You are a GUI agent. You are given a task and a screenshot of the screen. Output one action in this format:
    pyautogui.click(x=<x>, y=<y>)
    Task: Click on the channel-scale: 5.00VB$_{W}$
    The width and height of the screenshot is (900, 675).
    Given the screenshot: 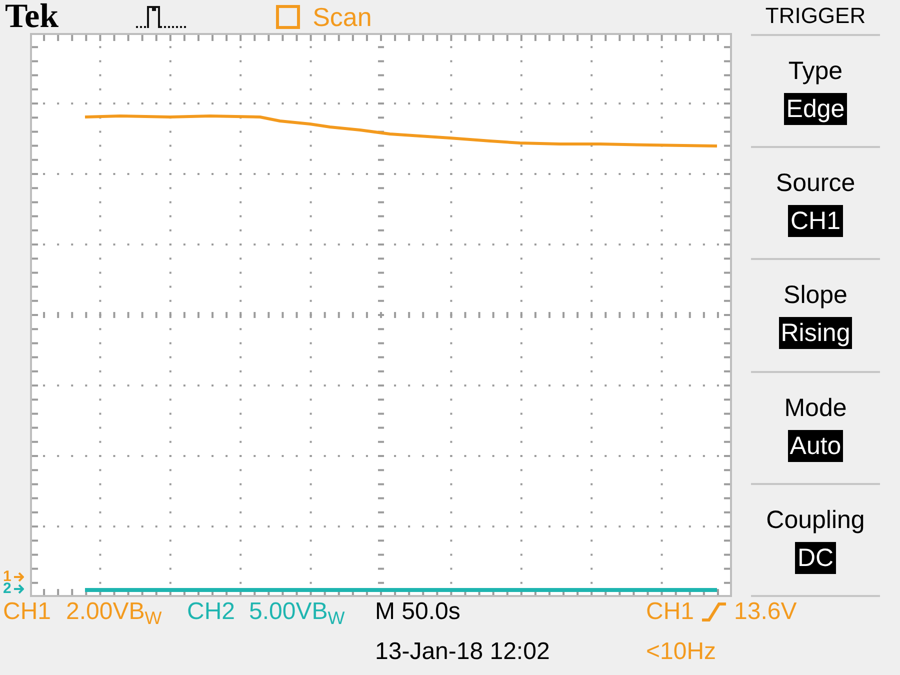 What is the action you would take?
    pyautogui.click(x=297, y=612)
    